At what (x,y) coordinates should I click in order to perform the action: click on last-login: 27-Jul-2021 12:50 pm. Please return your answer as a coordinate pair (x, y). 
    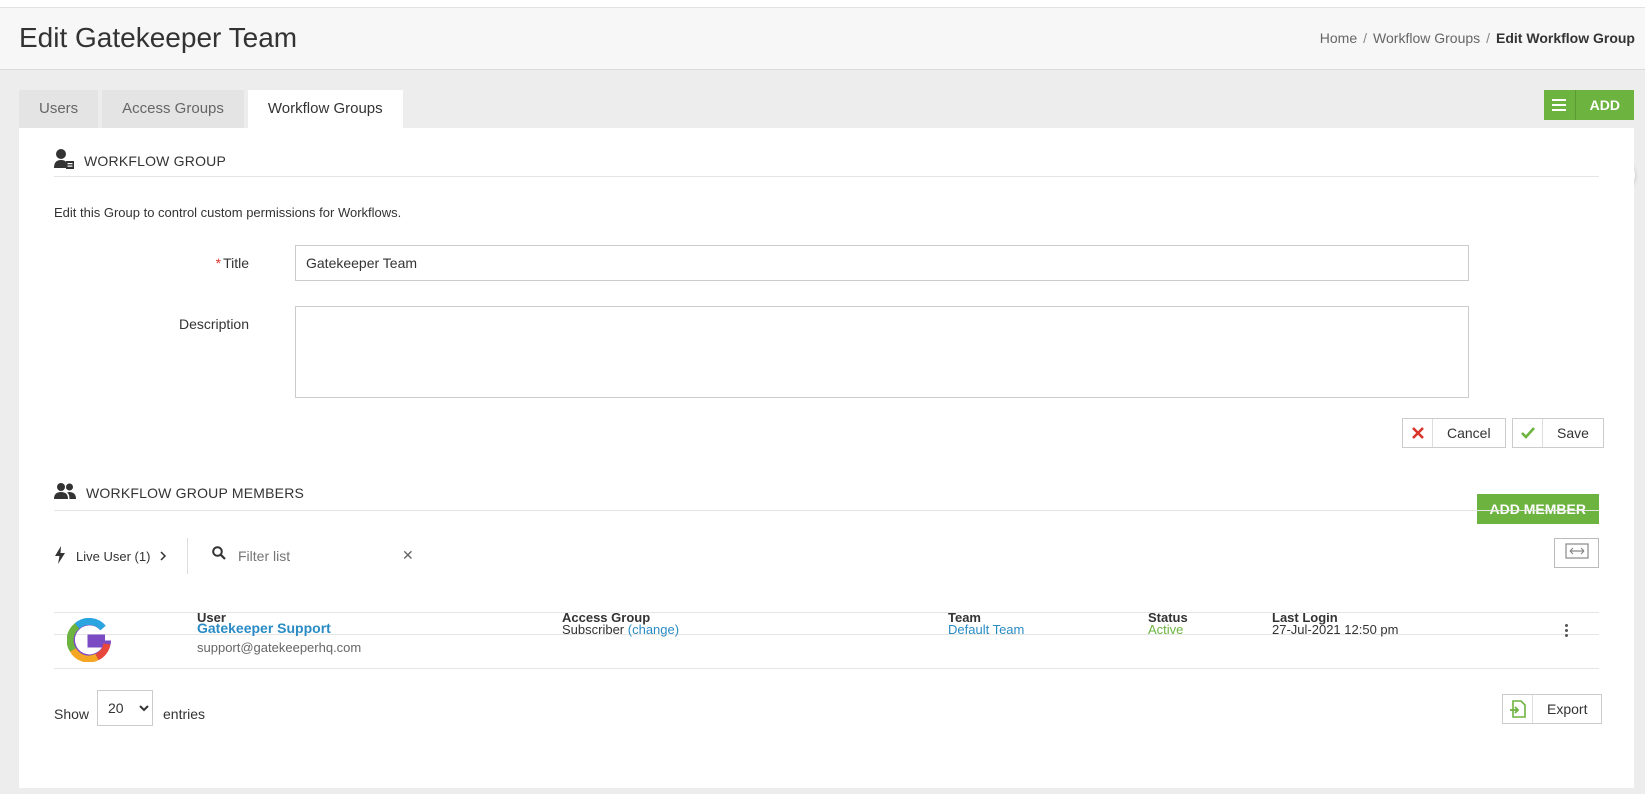
    Looking at the image, I should click on (1335, 629).